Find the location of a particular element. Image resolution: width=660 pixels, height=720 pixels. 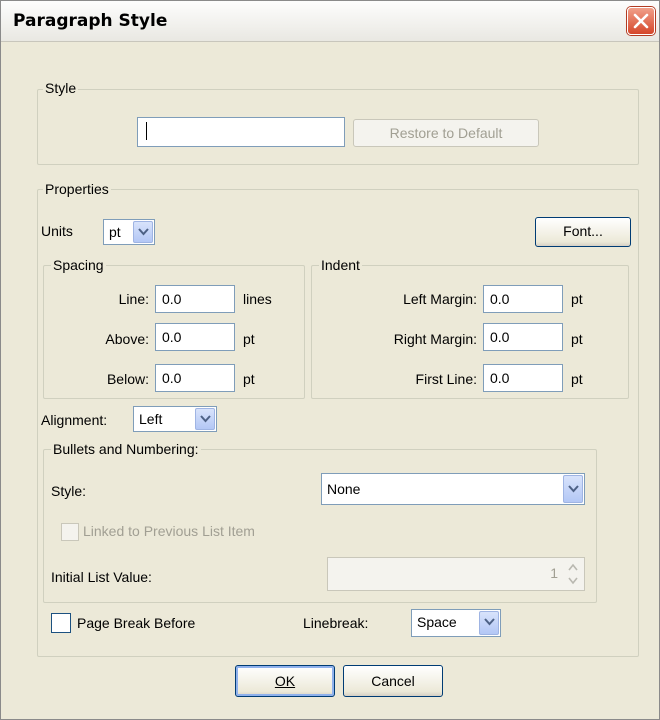

below-label: Below: is located at coordinates (127, 379).